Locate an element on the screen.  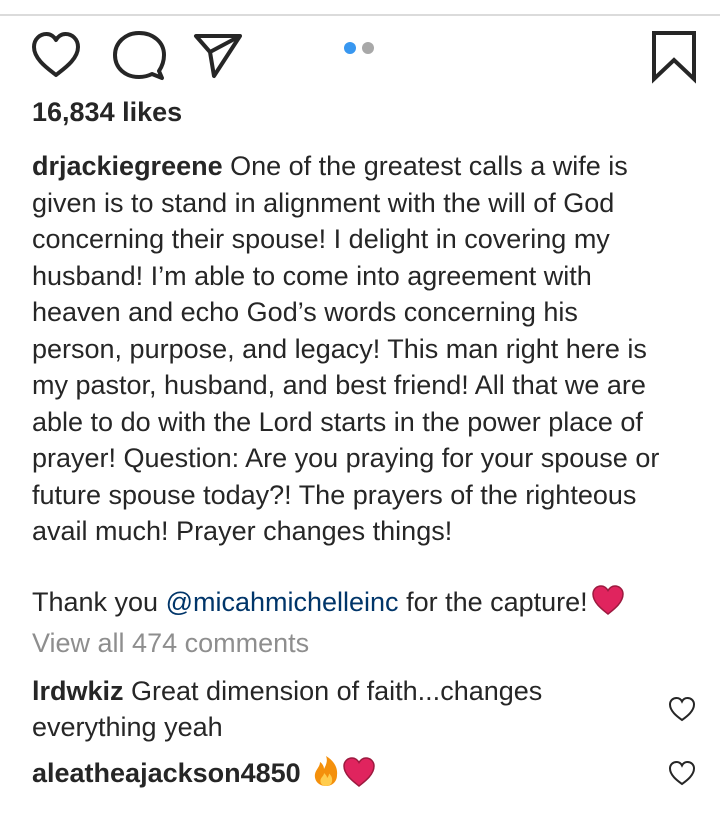
bookmark-icon is located at coordinates (674, 57).